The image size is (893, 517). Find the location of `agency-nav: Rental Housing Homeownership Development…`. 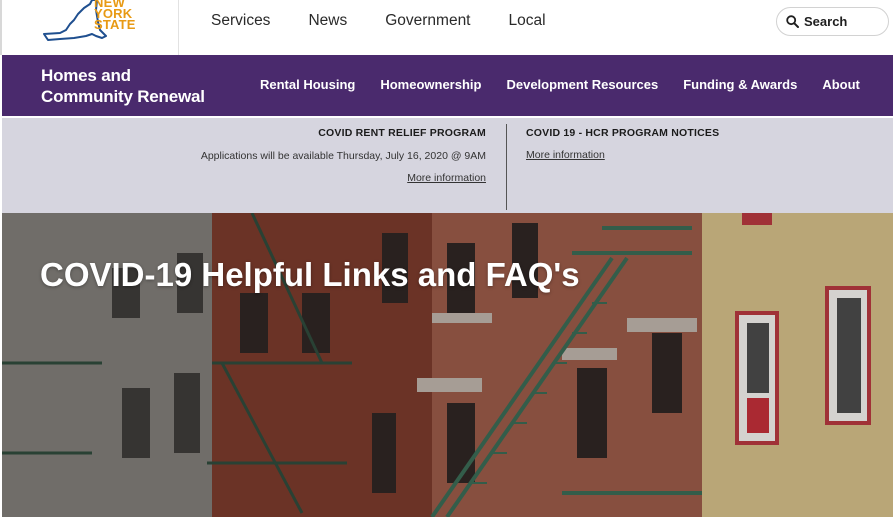

agency-nav: Rental Housing Homeownership Development… is located at coordinates (572, 84).